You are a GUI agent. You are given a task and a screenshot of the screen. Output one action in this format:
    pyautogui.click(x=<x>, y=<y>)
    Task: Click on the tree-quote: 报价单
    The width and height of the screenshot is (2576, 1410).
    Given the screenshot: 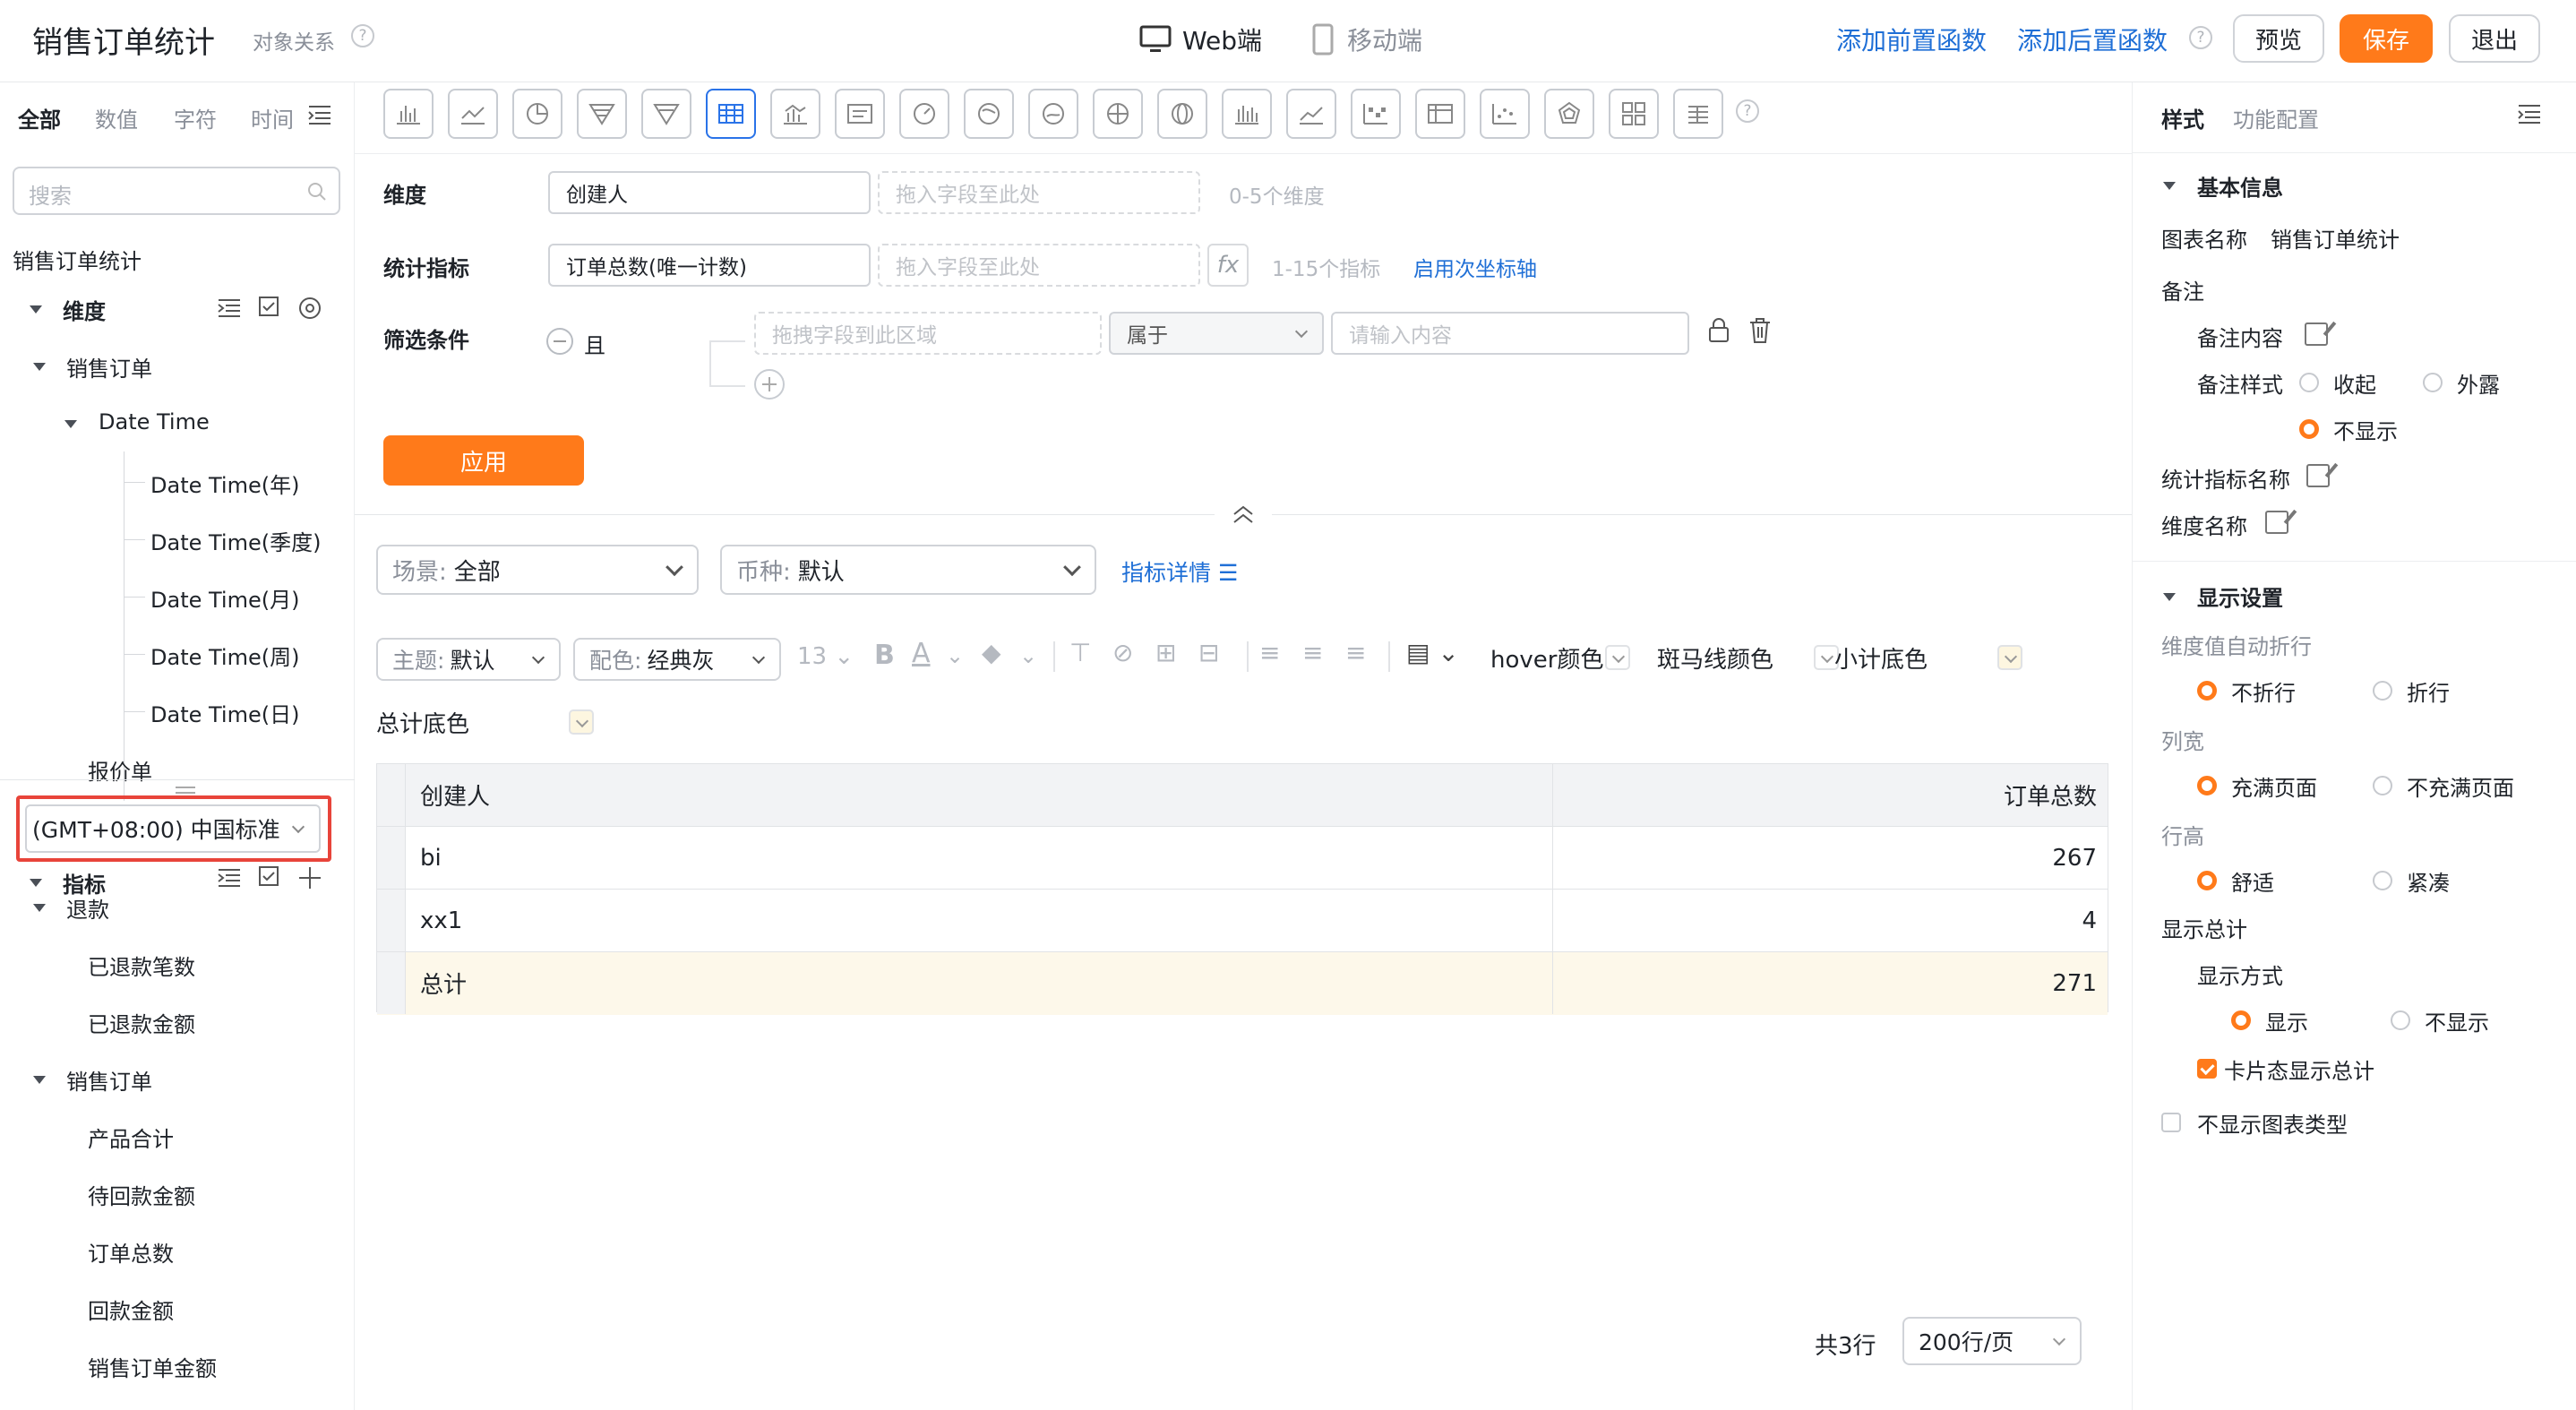 What is the action you would take?
    pyautogui.click(x=120, y=770)
    